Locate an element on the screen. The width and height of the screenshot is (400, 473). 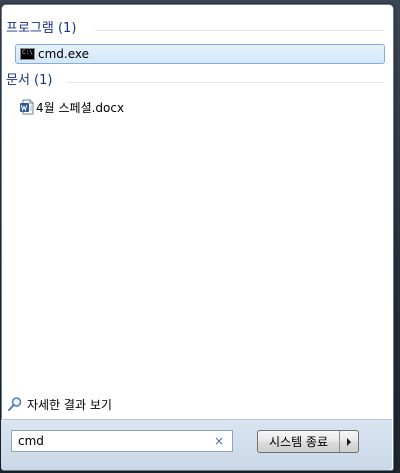
word-document-icon is located at coordinates (27, 107).